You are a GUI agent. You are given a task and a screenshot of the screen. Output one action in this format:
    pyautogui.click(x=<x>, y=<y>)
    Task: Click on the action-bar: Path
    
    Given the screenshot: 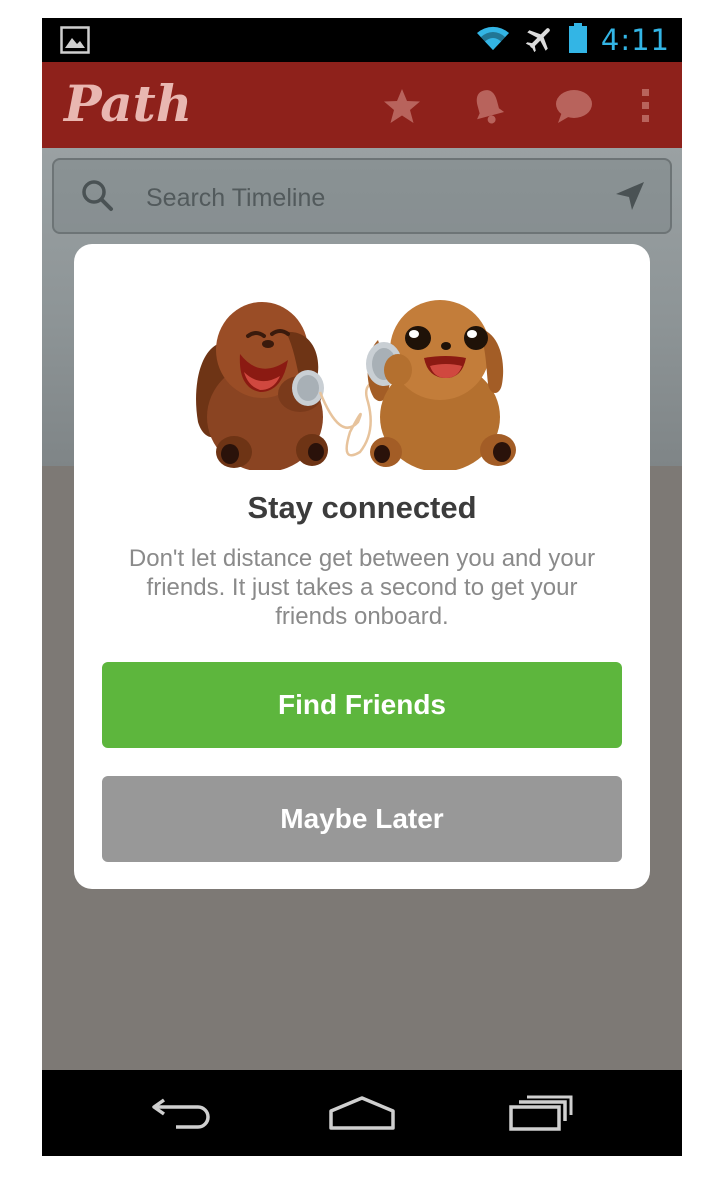 What is the action you would take?
    pyautogui.click(x=362, y=105)
    